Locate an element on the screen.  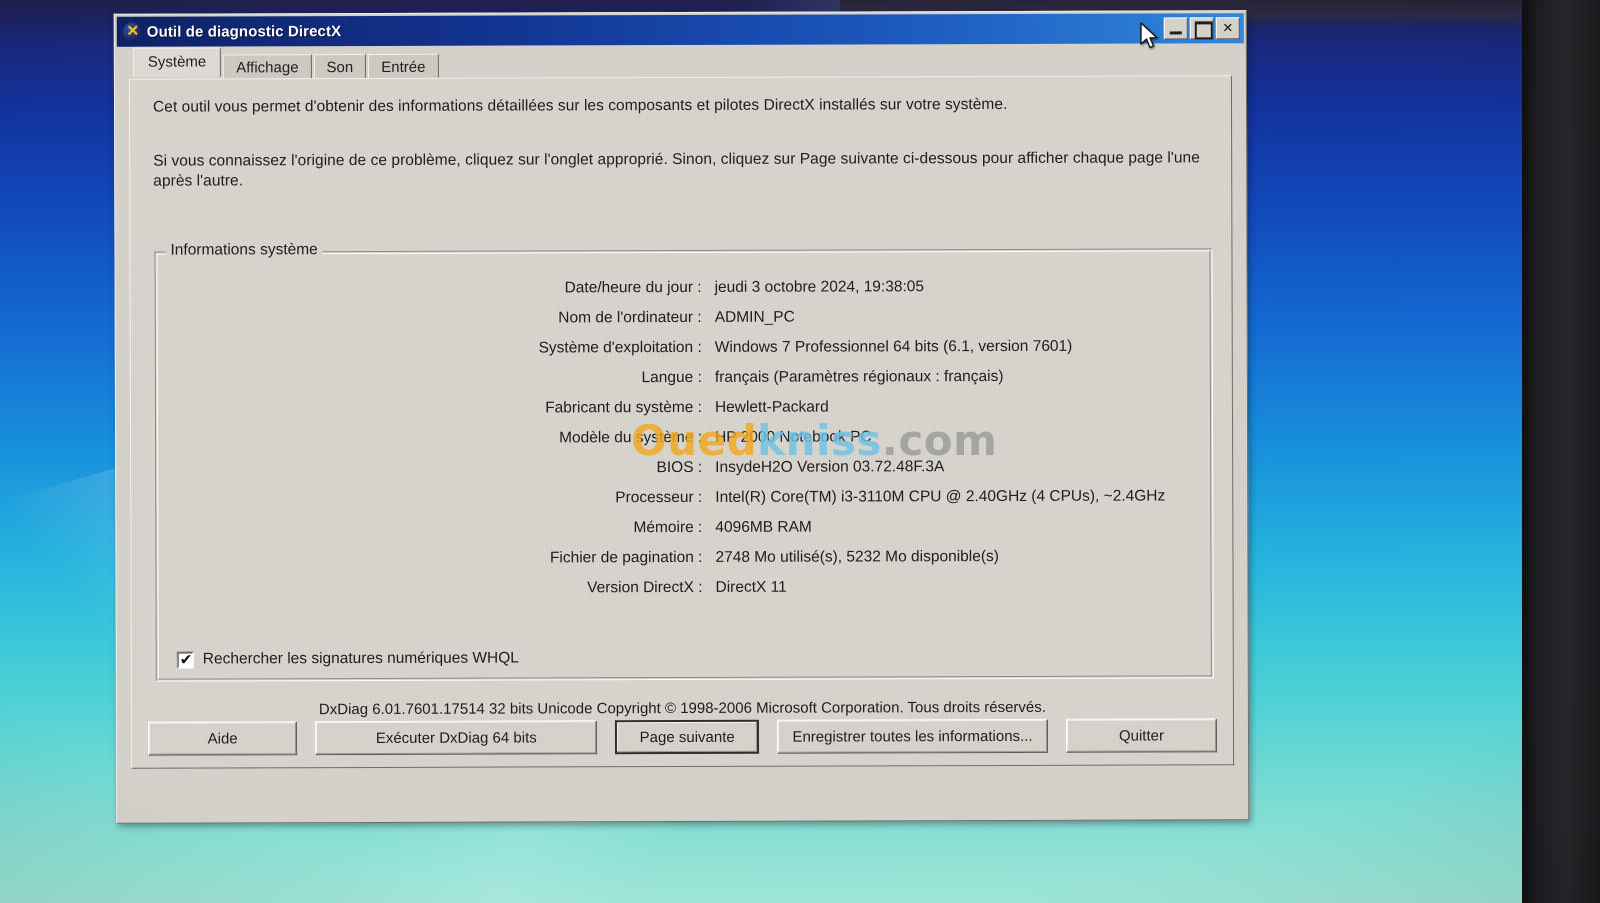
tab-strip: Système Affichage Son Entrée is located at coordinates (689, 63).